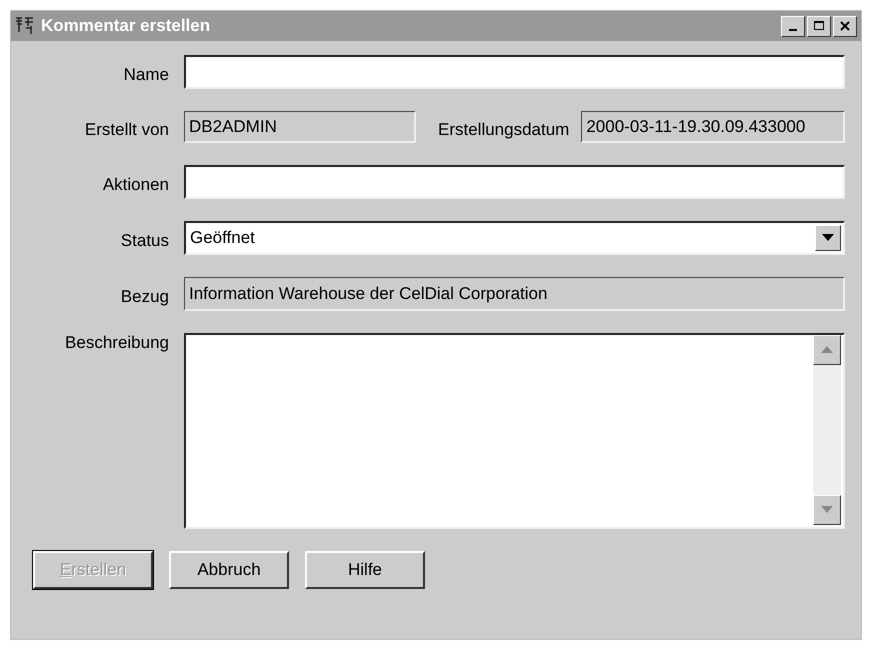  What do you see at coordinates (126, 130) in the screenshot?
I see `field-label: Erstellt von` at bounding box center [126, 130].